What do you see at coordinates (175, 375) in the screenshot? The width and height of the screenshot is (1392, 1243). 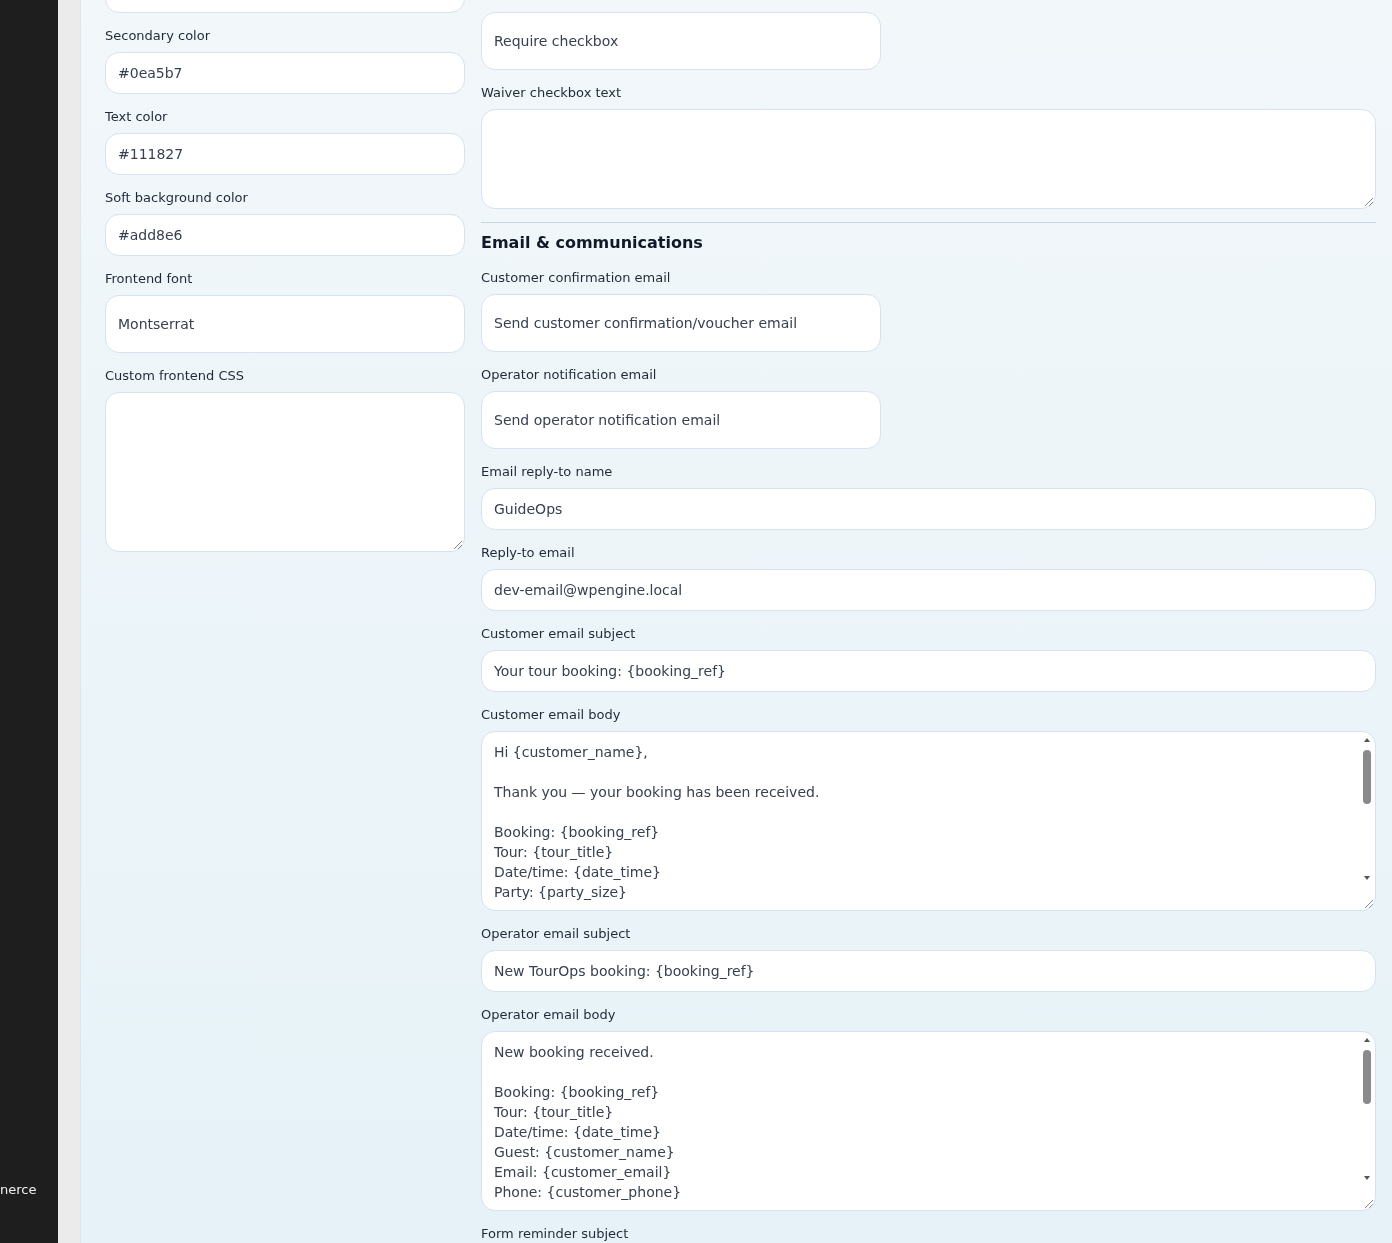 I see `field-label: Custom frontend CSS` at bounding box center [175, 375].